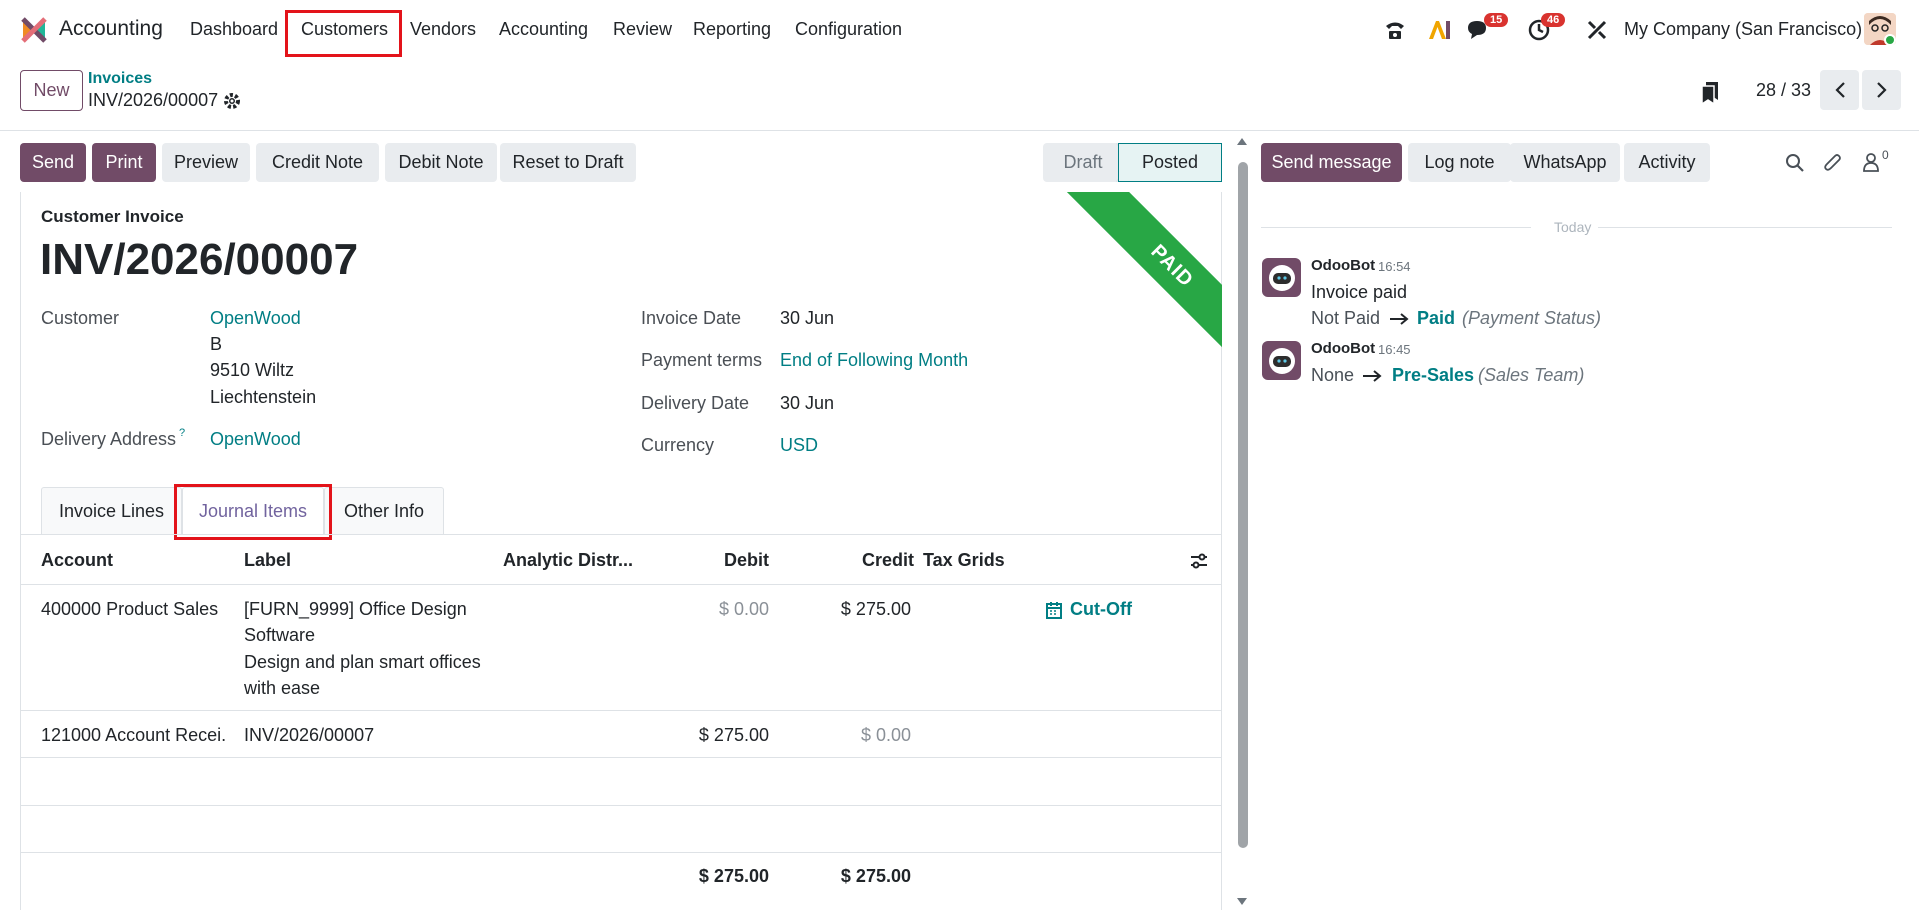 This screenshot has width=1919, height=910. Describe the element at coordinates (733, 876) in the screenshot. I see `total-debit: $ 275.00` at that location.